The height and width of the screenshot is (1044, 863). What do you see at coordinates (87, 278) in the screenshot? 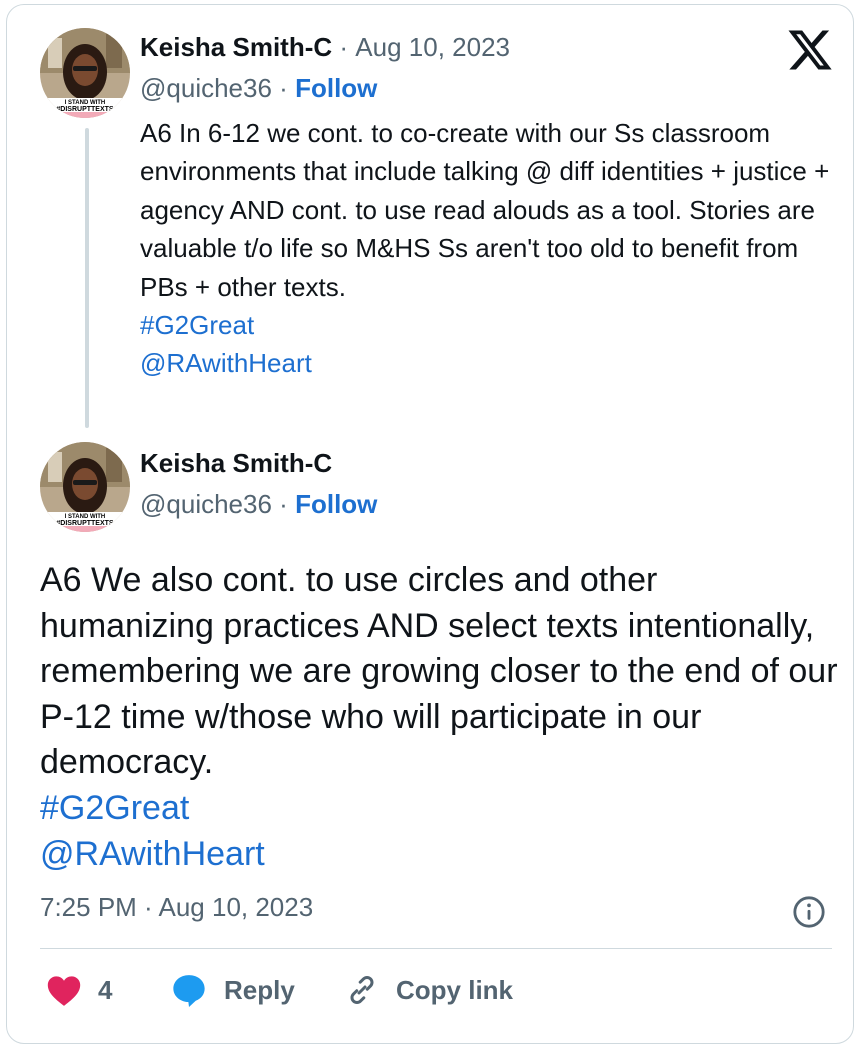
I see `thread-connector-line` at bounding box center [87, 278].